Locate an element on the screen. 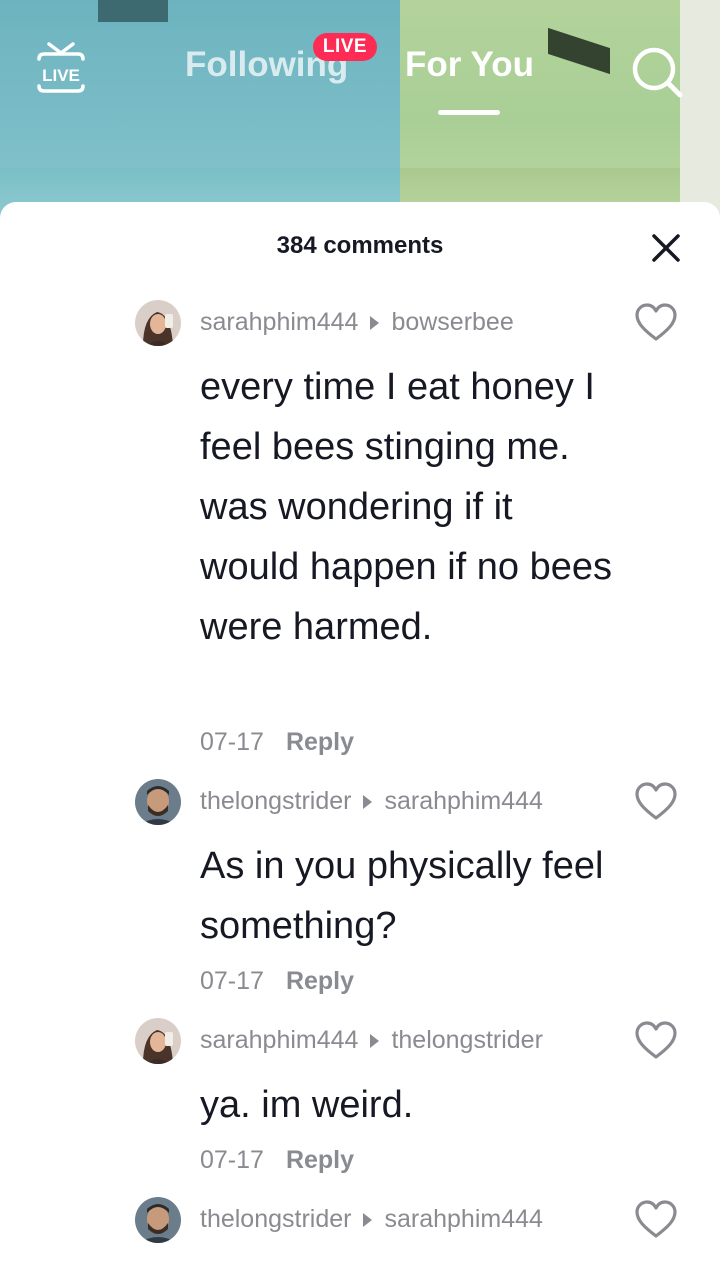  reply-to-user: bowserbee is located at coordinates (452, 322).